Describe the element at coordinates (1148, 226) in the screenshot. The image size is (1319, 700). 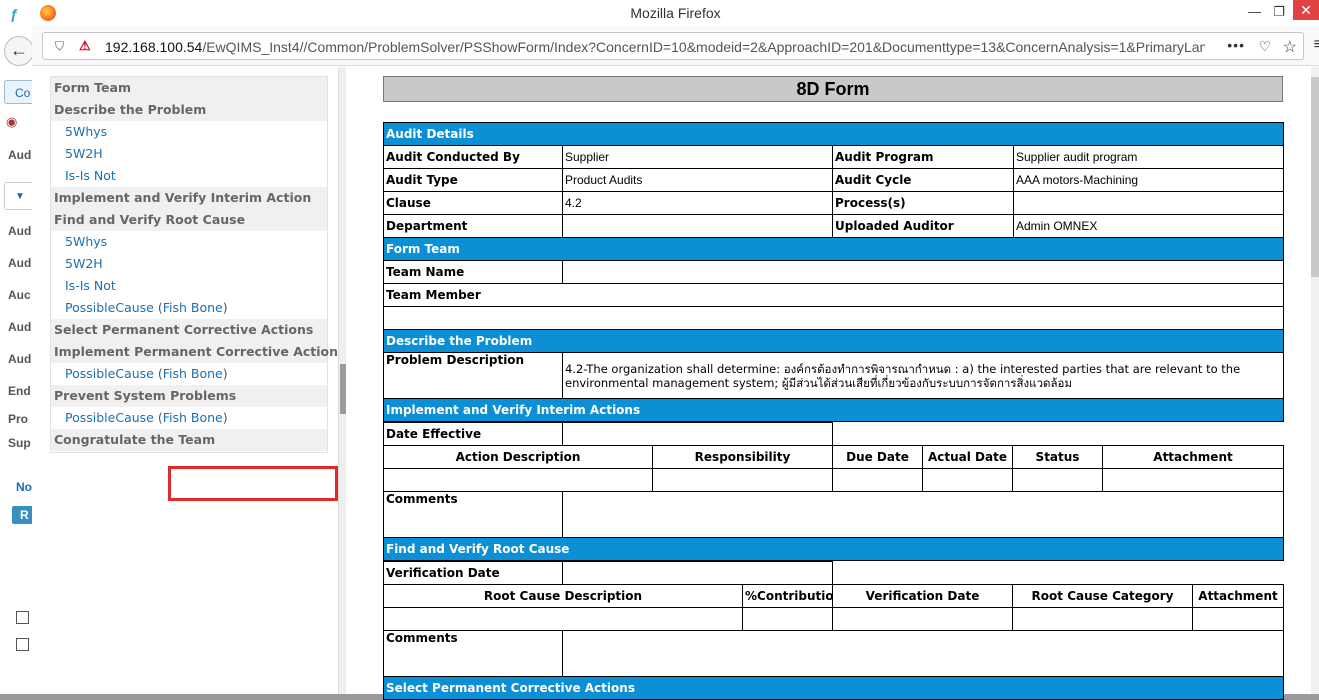
I see `field-value: Admin OMNEX` at that location.